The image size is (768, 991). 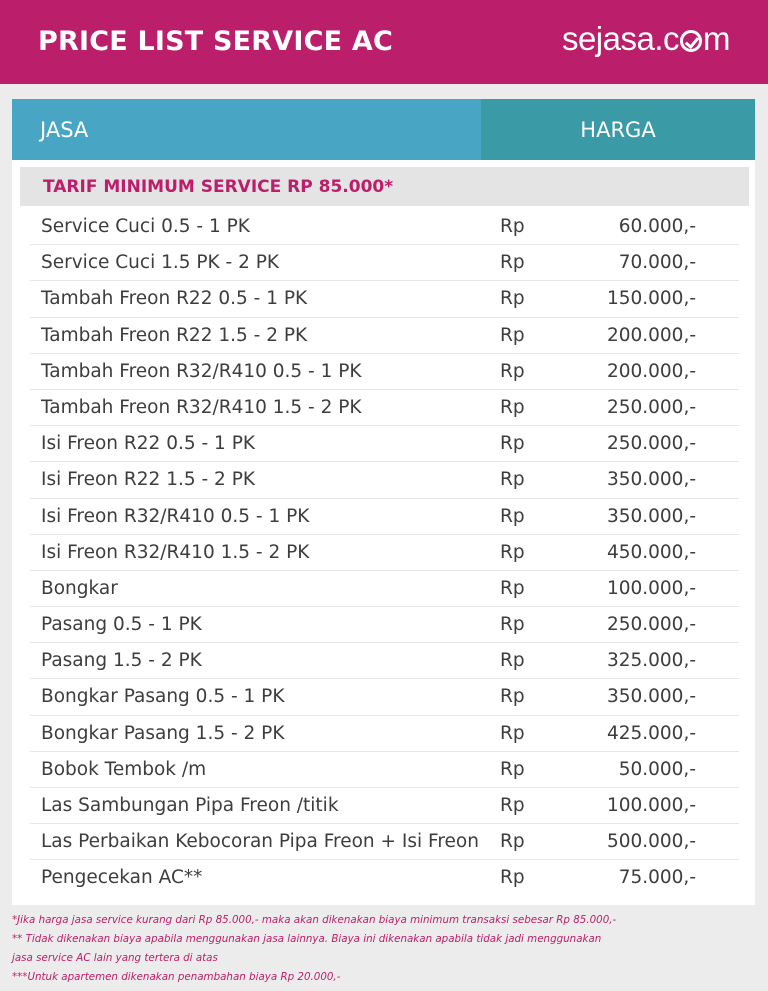 What do you see at coordinates (122, 878) in the screenshot?
I see `service-name: Pengecekan AC**` at bounding box center [122, 878].